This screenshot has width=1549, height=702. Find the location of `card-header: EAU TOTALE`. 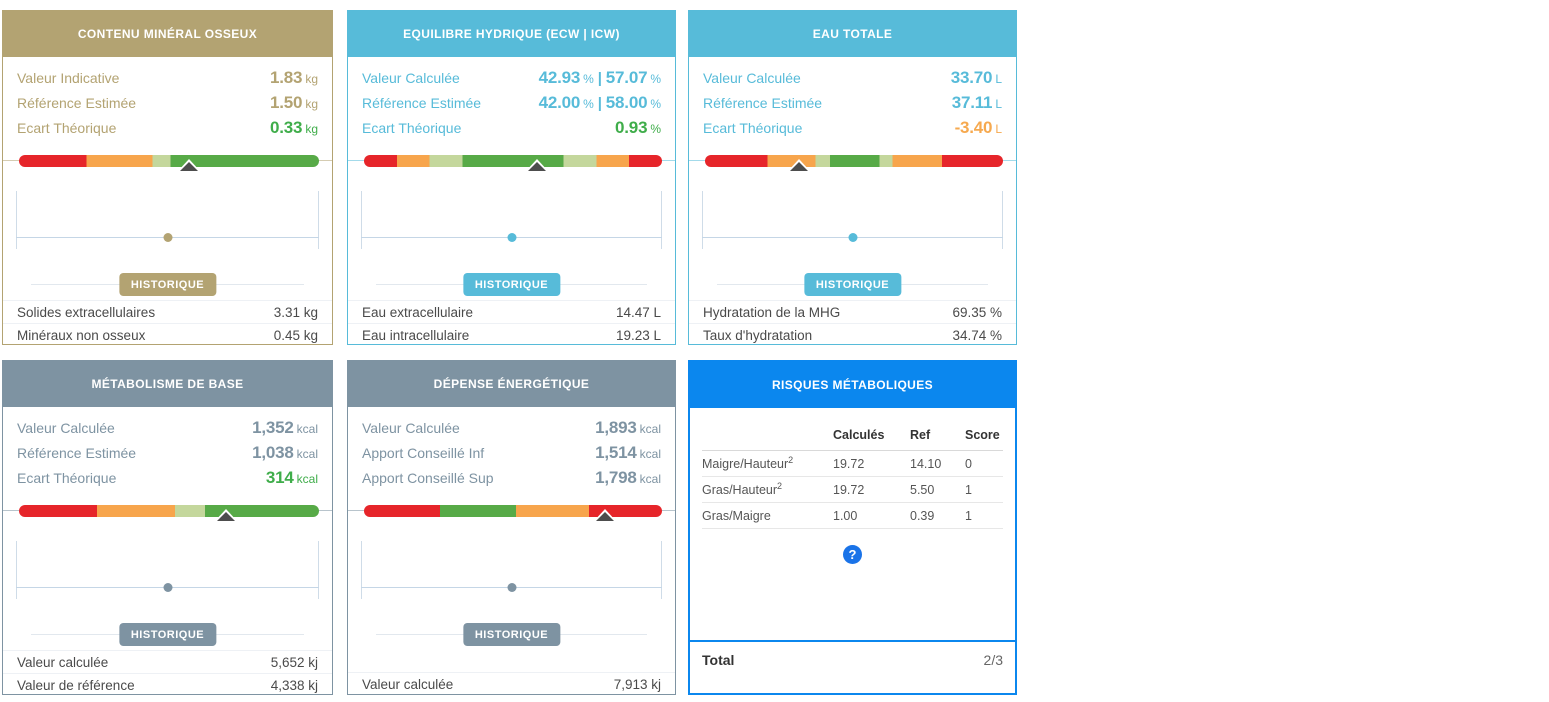

card-header: EAU TOTALE is located at coordinates (852, 34).